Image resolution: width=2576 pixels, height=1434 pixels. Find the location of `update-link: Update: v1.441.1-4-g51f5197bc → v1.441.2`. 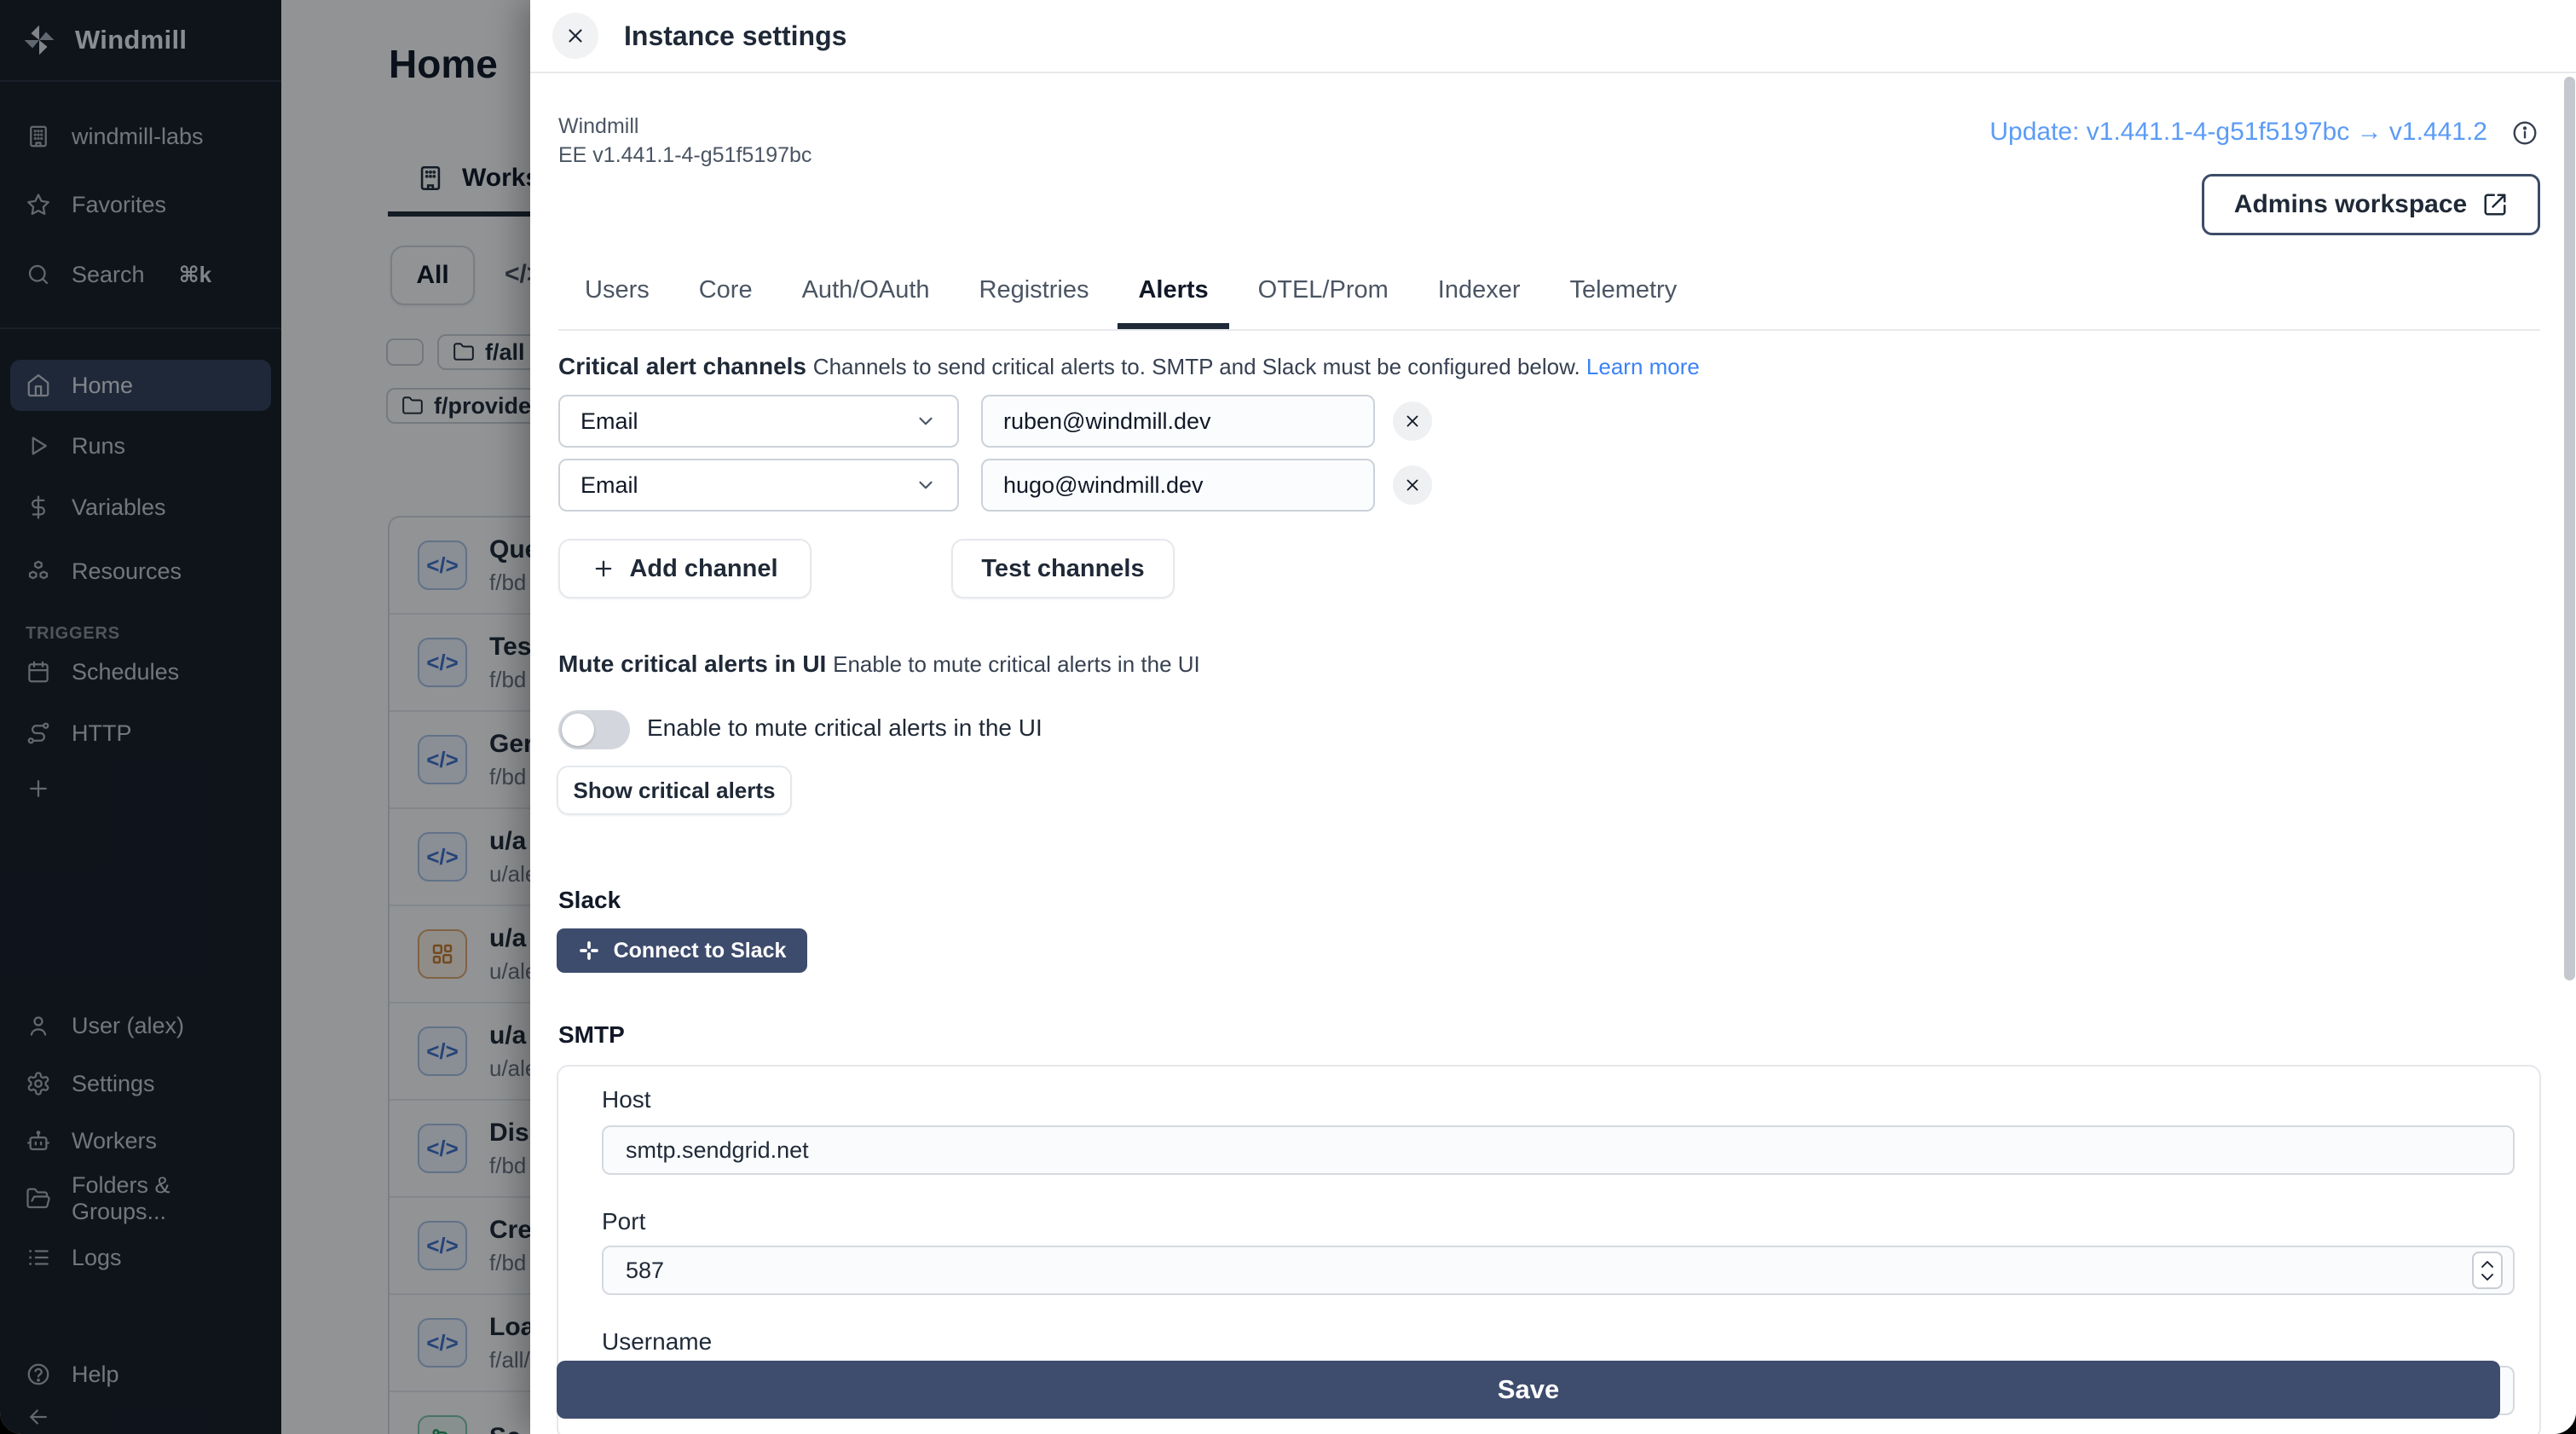

update-link: Update: v1.441.1-4-g51f5197bc → v1.441.2 is located at coordinates (2238, 132).